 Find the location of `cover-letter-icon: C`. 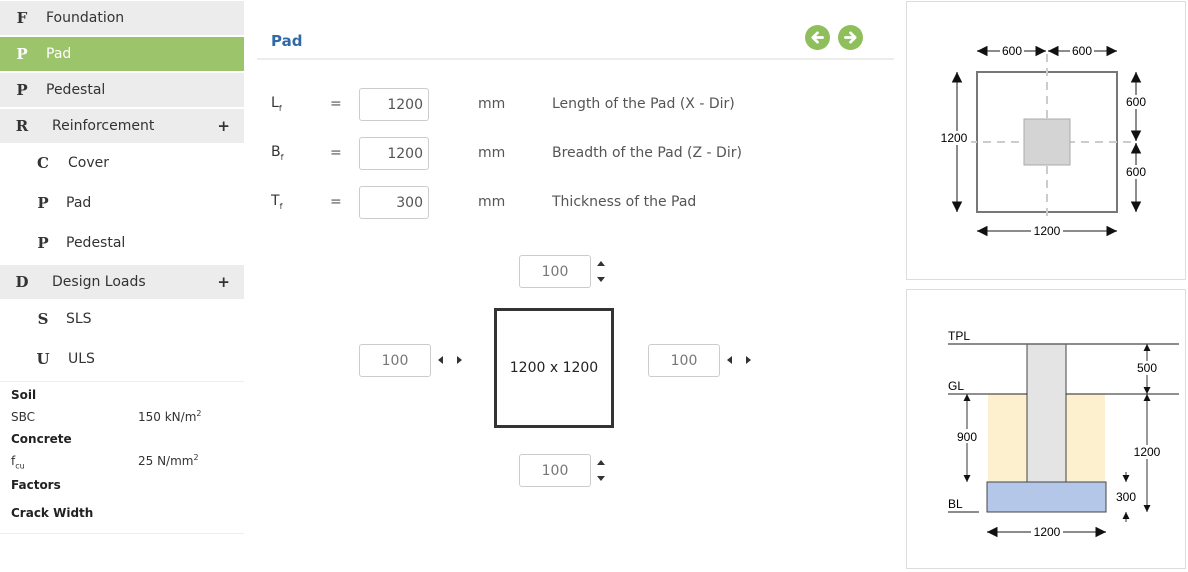

cover-letter-icon: C is located at coordinates (43, 163).